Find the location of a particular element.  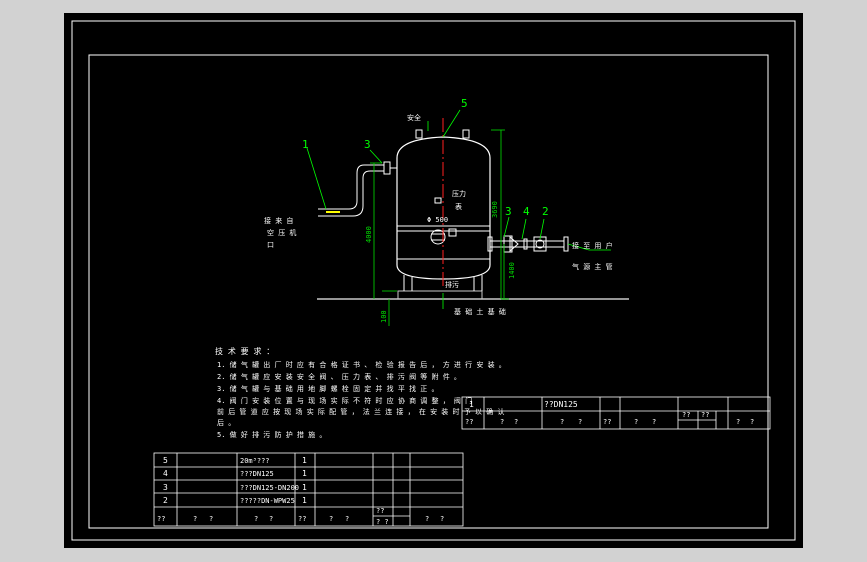

right-table-no: 1 is located at coordinates (471, 404).